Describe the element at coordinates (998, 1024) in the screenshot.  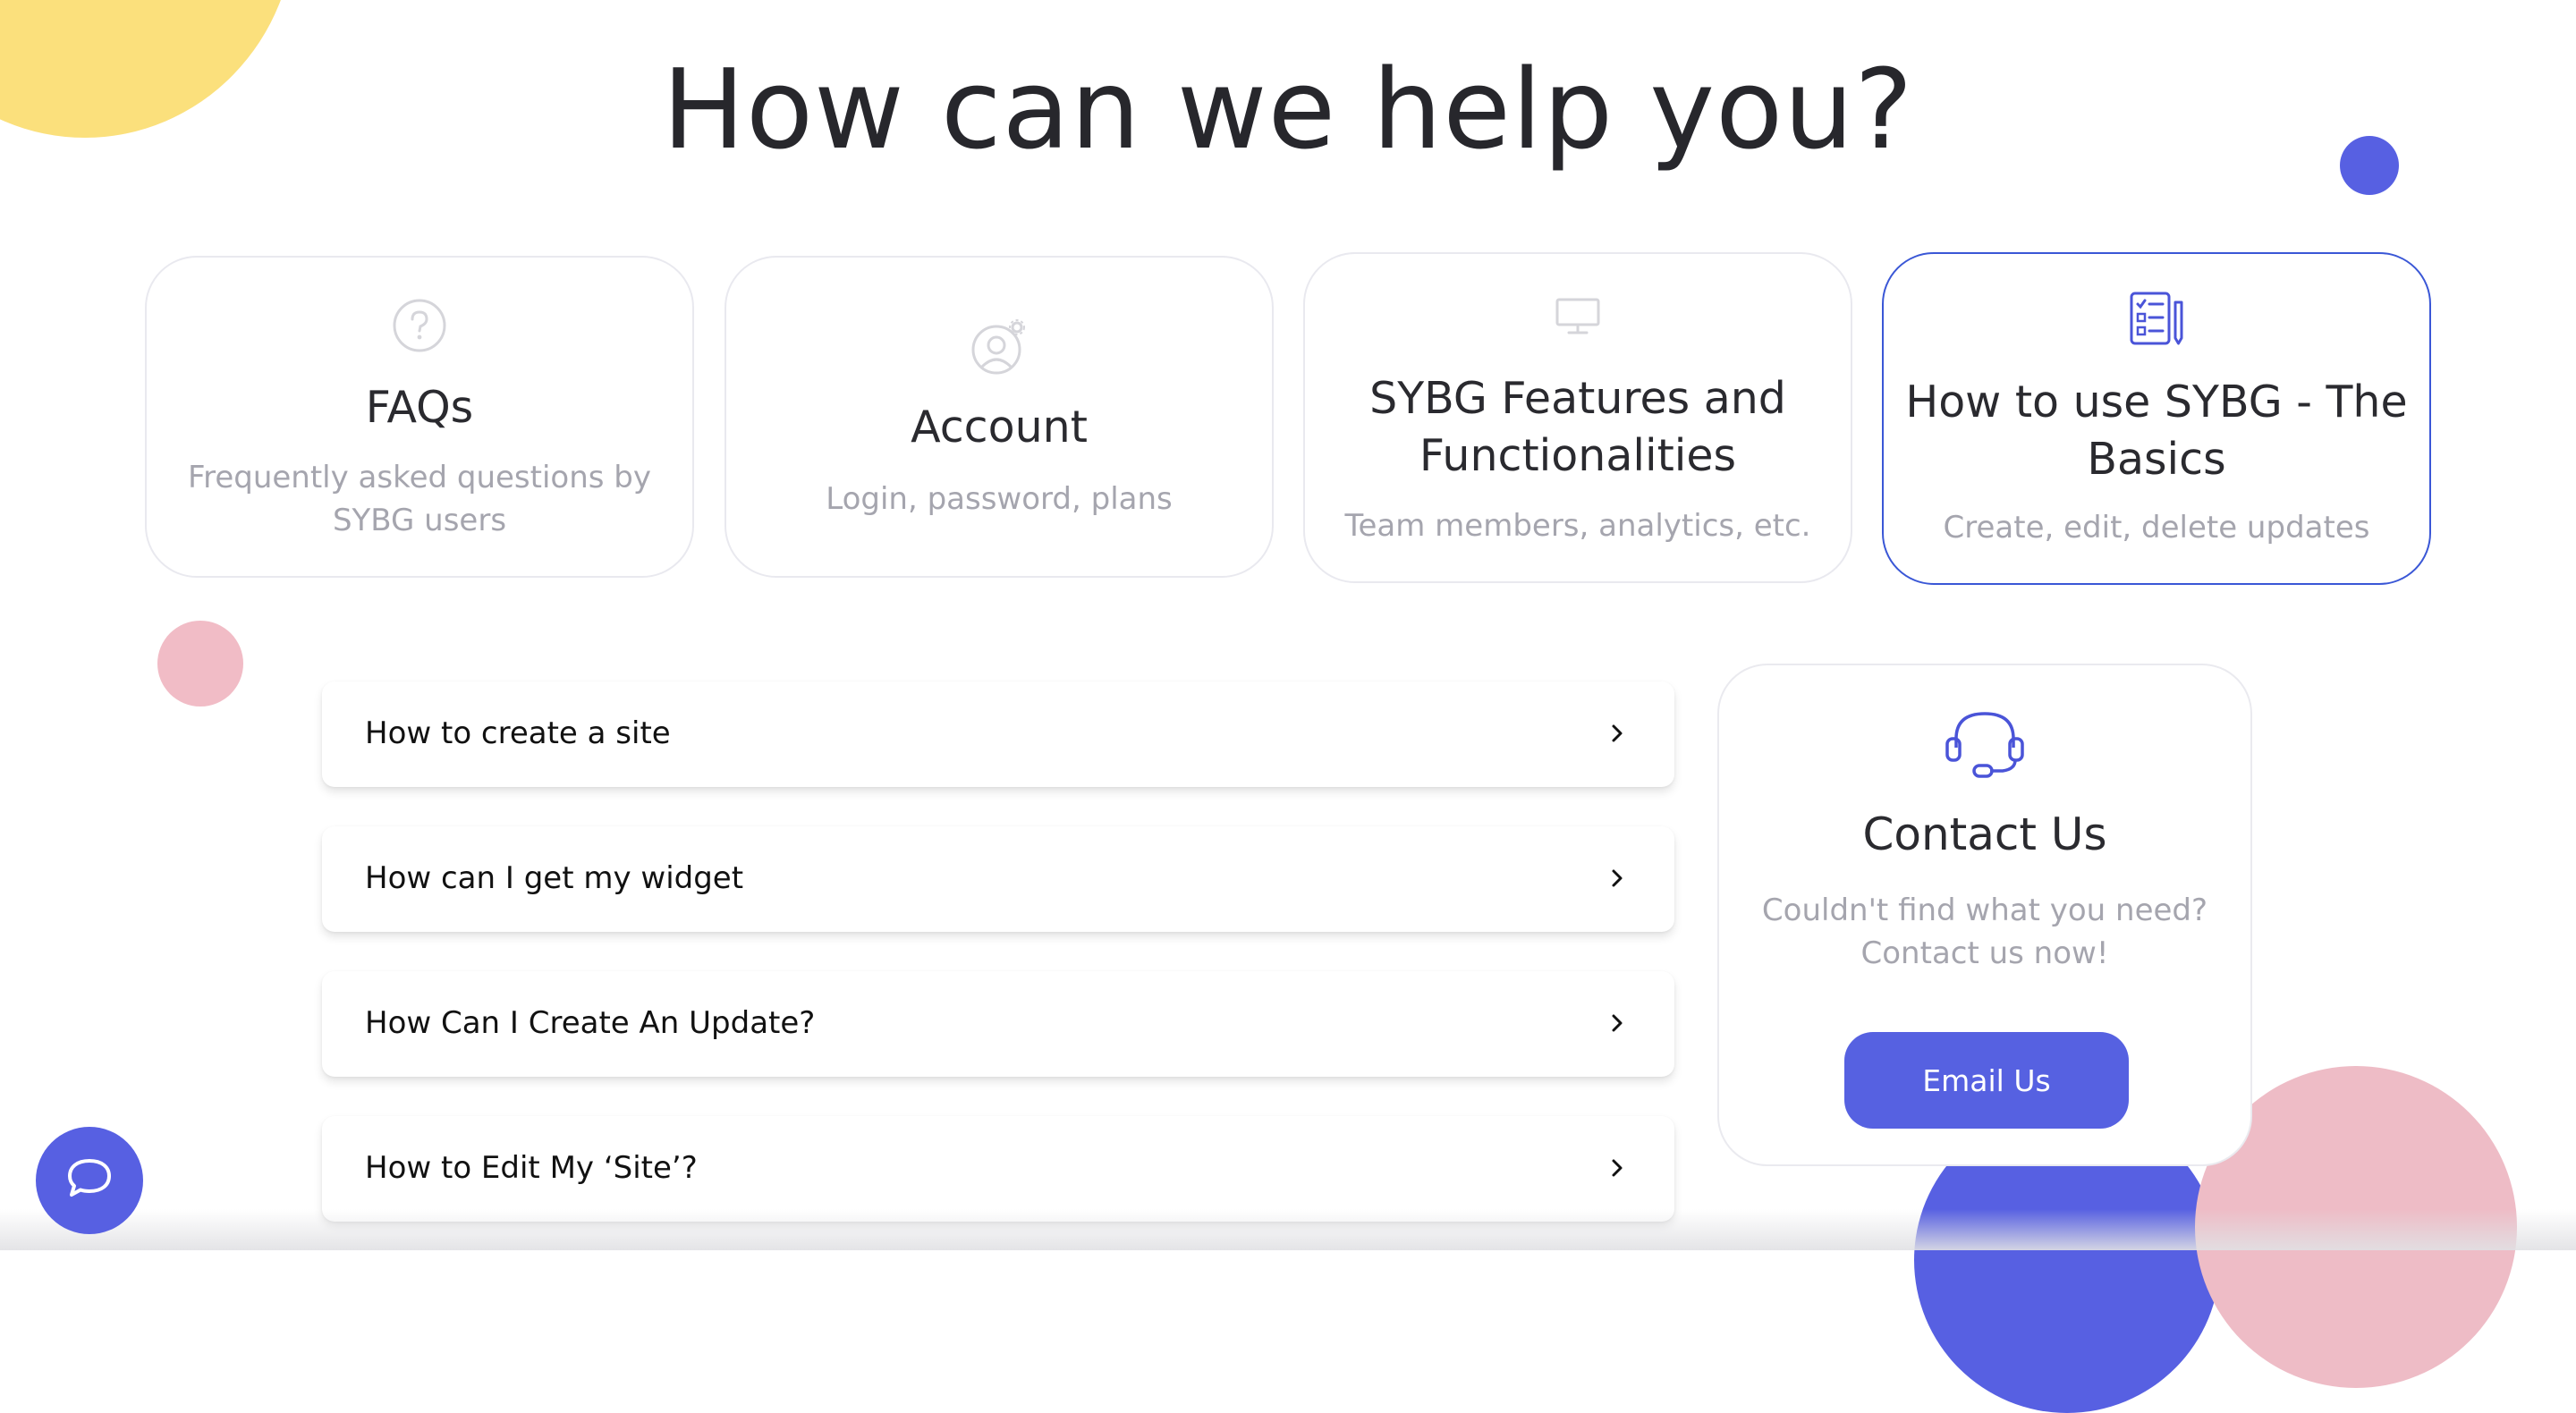
I see `faq-item: How Can I Create An Update?` at that location.